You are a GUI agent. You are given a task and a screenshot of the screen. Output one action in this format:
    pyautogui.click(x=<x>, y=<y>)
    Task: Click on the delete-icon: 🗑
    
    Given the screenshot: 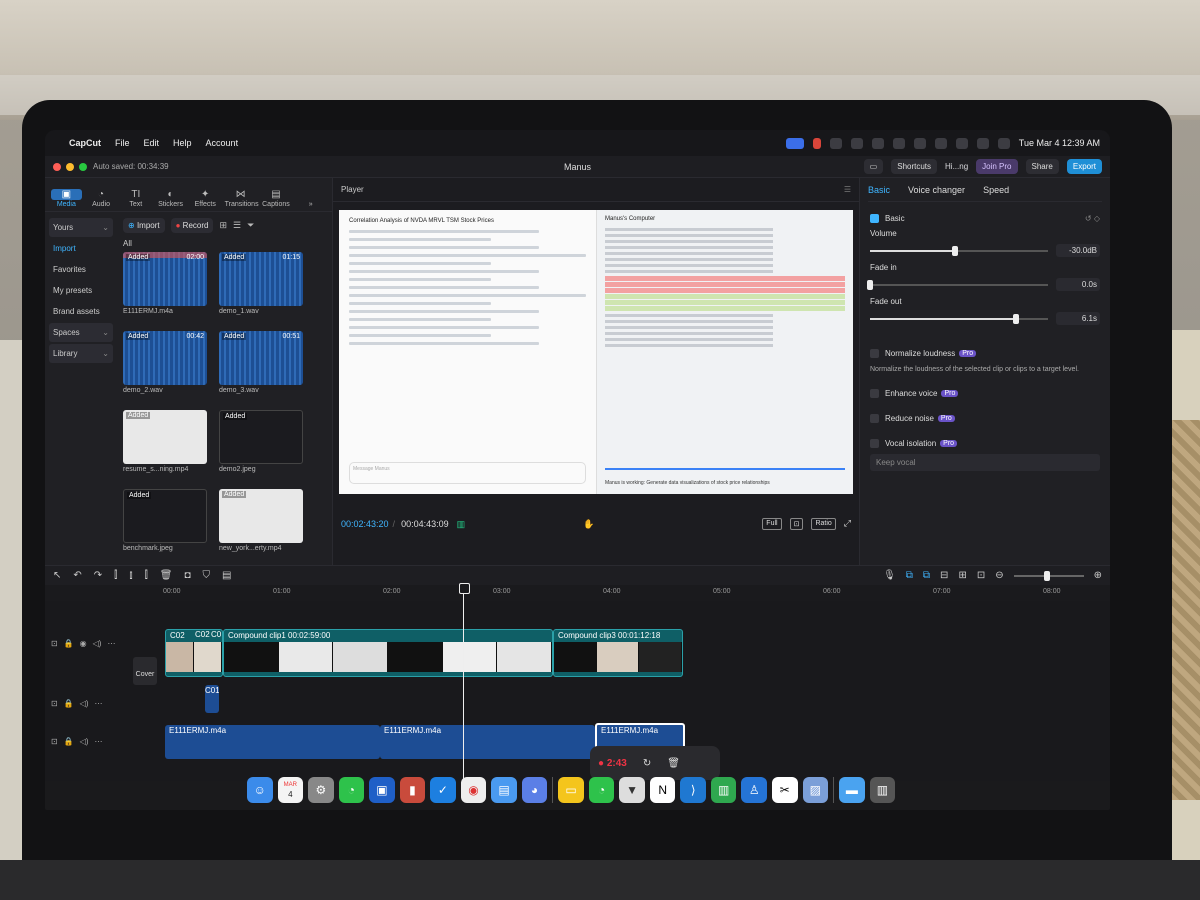 What is the action you would take?
    pyautogui.click(x=166, y=575)
    